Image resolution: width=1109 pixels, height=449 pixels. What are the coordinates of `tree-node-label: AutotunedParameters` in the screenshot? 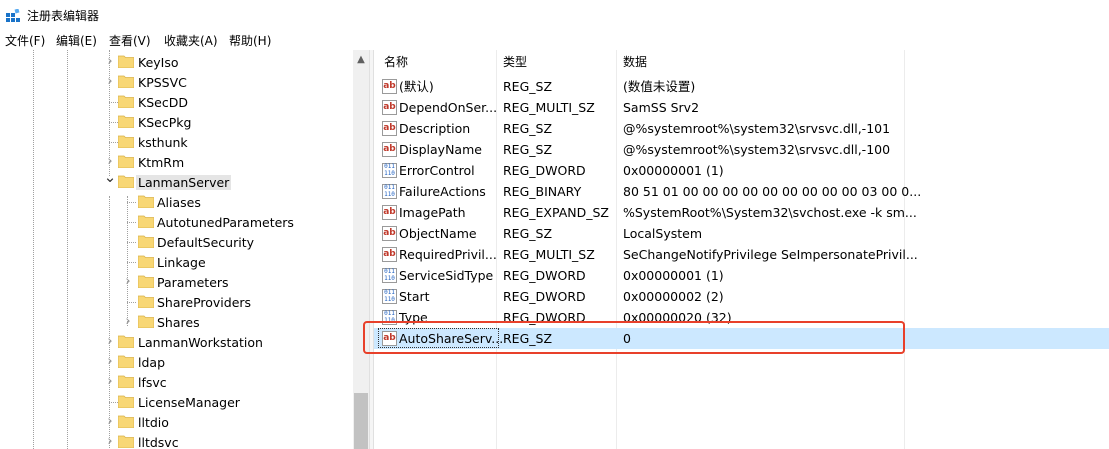 It's located at (225, 222).